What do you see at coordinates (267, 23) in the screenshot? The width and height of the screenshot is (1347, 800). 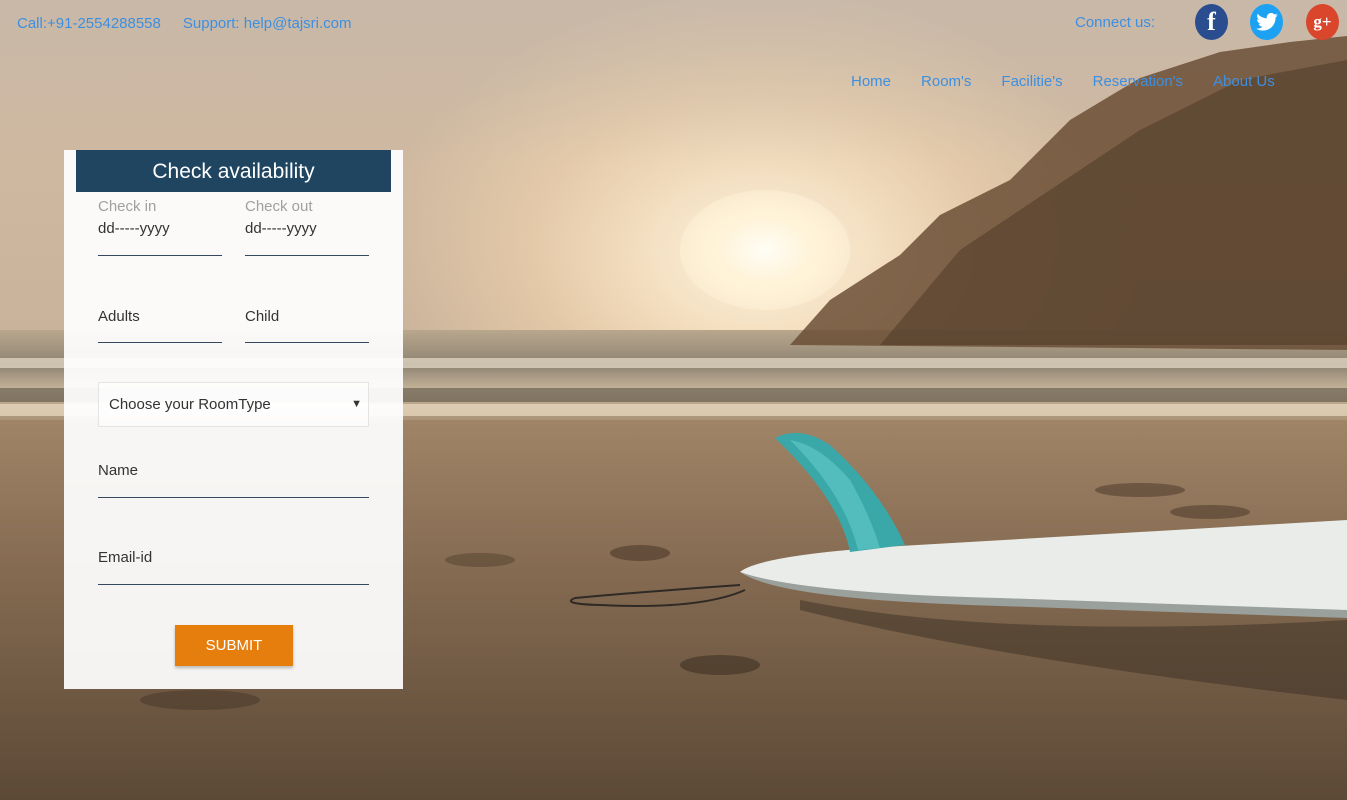 I see `support-email: Support: help@tajsri.com` at bounding box center [267, 23].